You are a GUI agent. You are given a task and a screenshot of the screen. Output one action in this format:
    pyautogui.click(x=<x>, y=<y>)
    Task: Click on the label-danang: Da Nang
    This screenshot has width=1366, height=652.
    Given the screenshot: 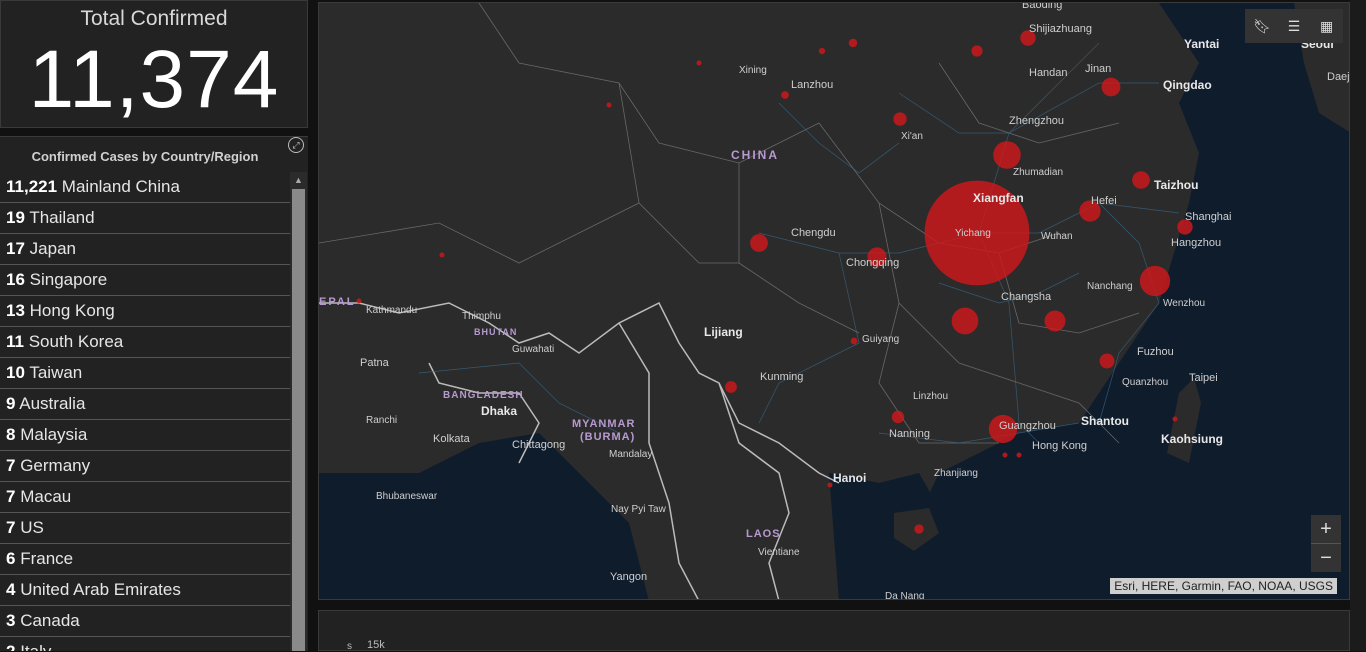 What is the action you would take?
    pyautogui.click(x=905, y=595)
    